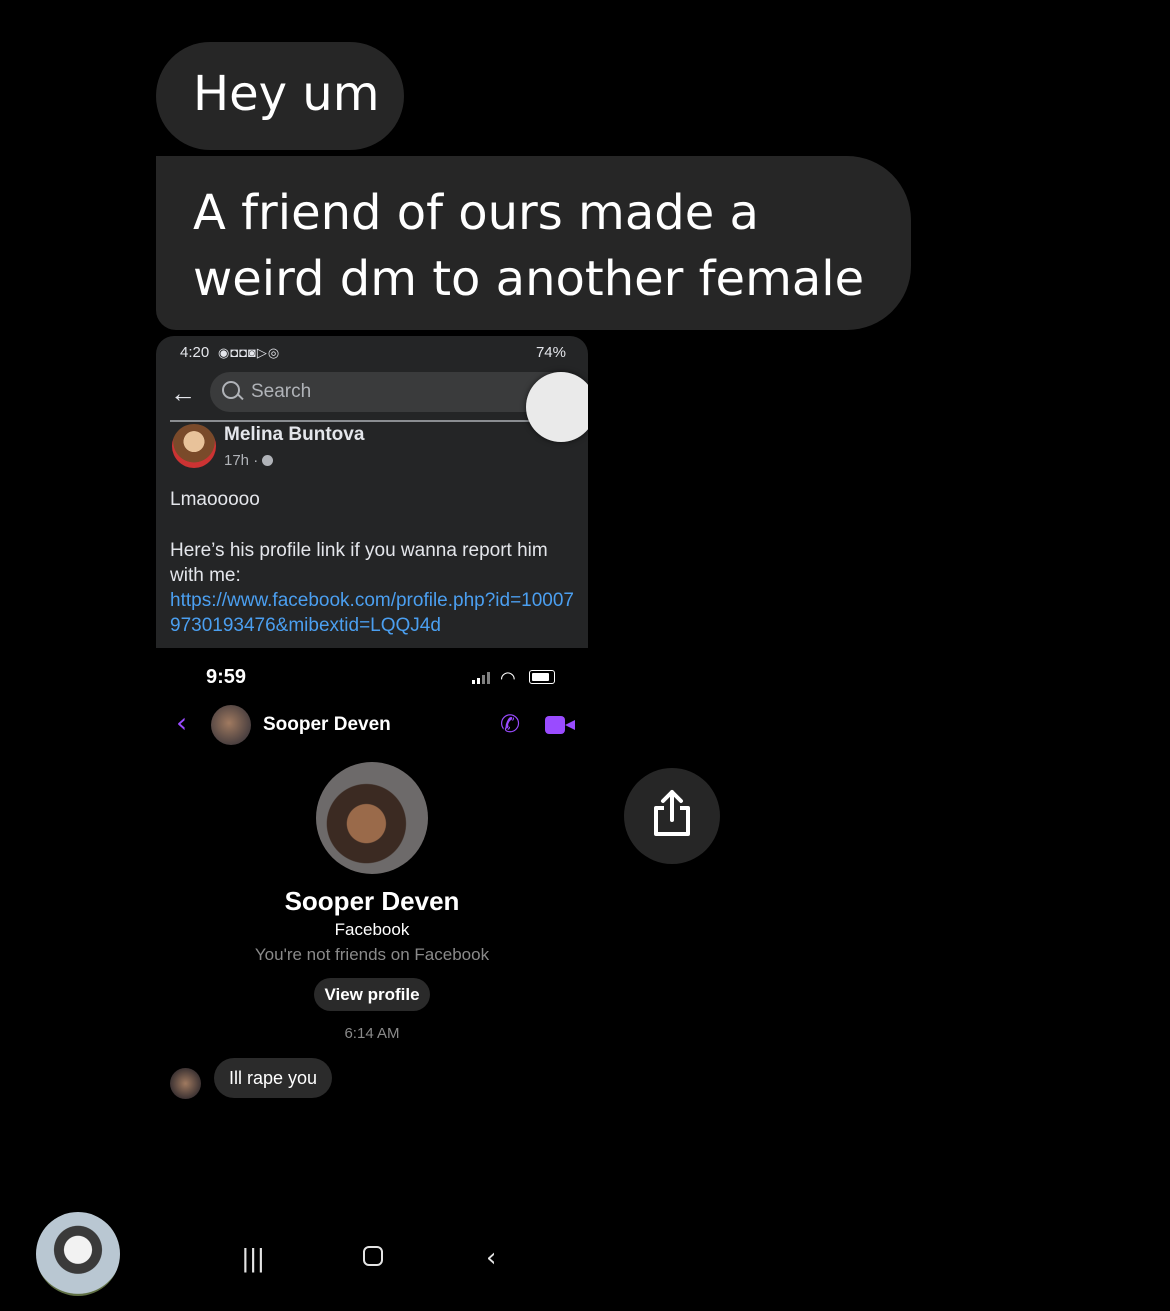 The height and width of the screenshot is (1311, 1170). What do you see at coordinates (183, 393) in the screenshot?
I see `back-arrow-icon: ←` at bounding box center [183, 393].